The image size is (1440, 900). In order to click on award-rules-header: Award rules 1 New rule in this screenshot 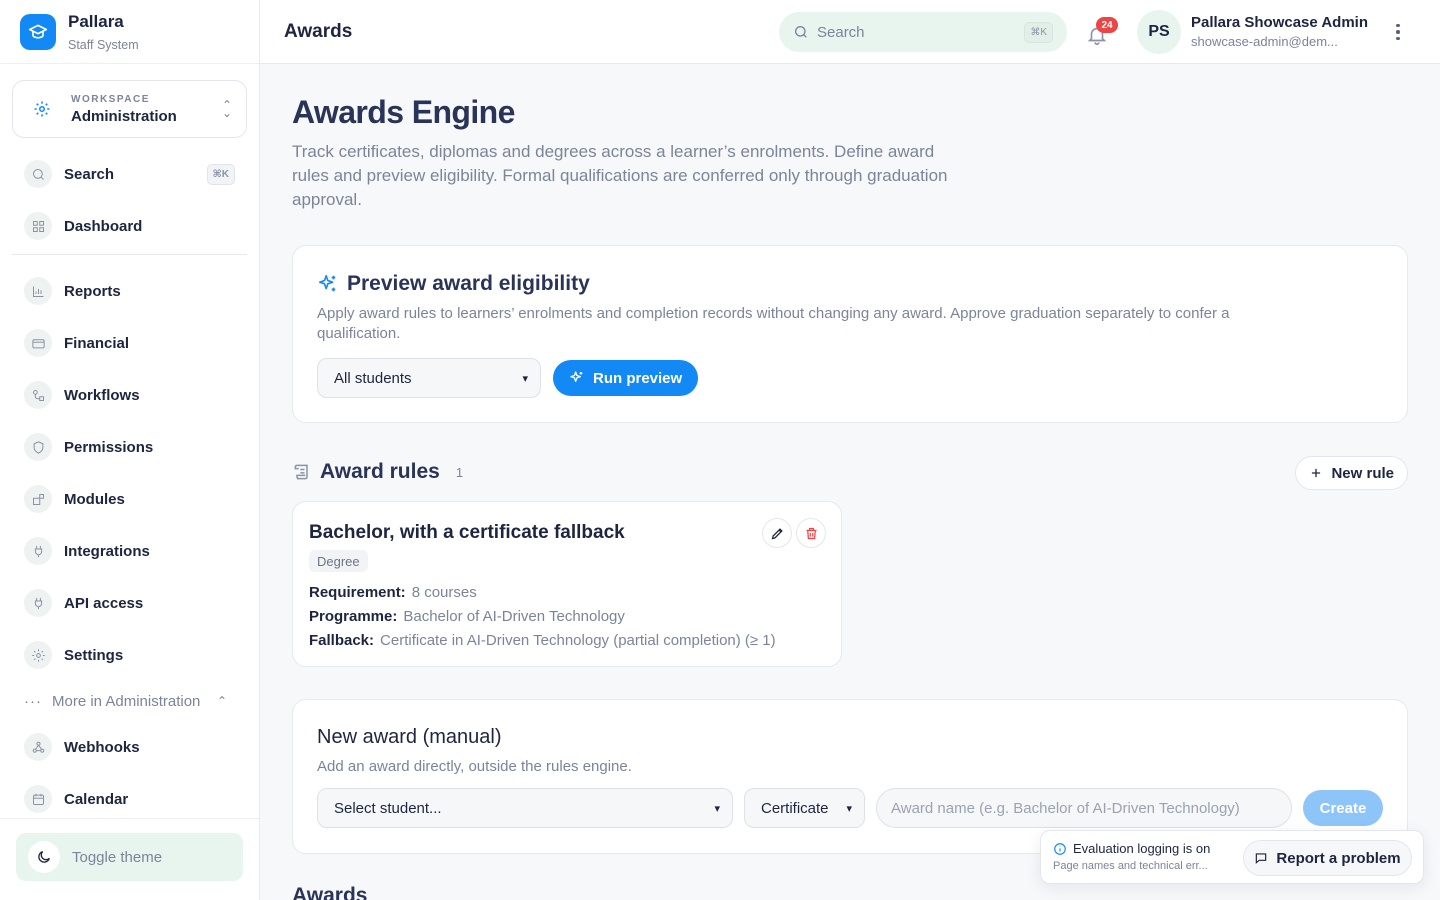, I will do `click(850, 473)`.